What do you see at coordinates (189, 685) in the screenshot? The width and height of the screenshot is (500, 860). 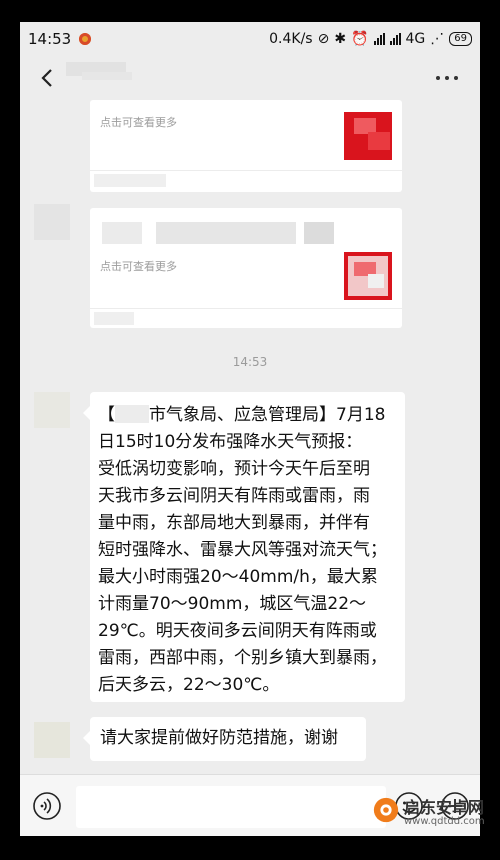 I see `message-line: 后天多云，22～30℃。` at bounding box center [189, 685].